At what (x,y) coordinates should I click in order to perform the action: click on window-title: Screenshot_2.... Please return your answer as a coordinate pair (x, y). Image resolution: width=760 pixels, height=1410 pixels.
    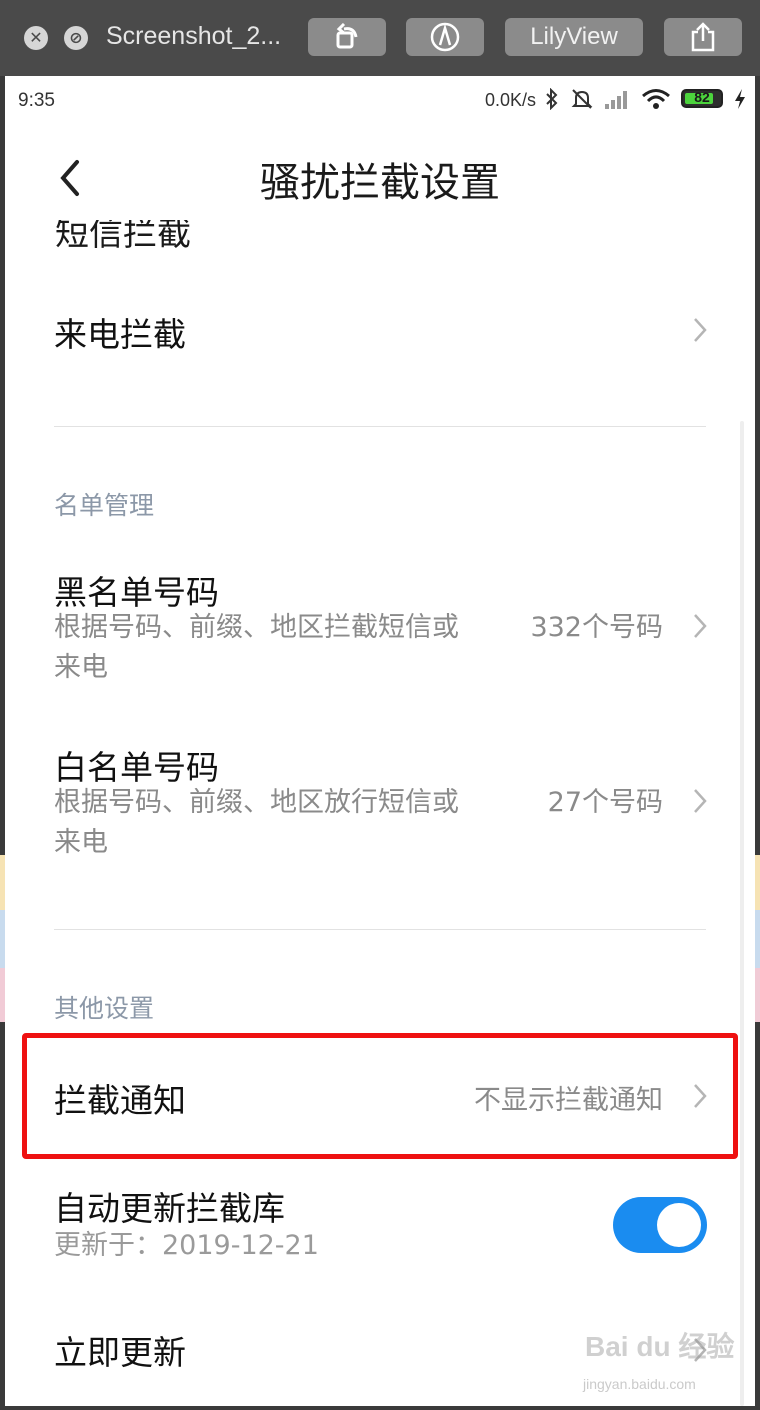
    Looking at the image, I should click on (194, 36).